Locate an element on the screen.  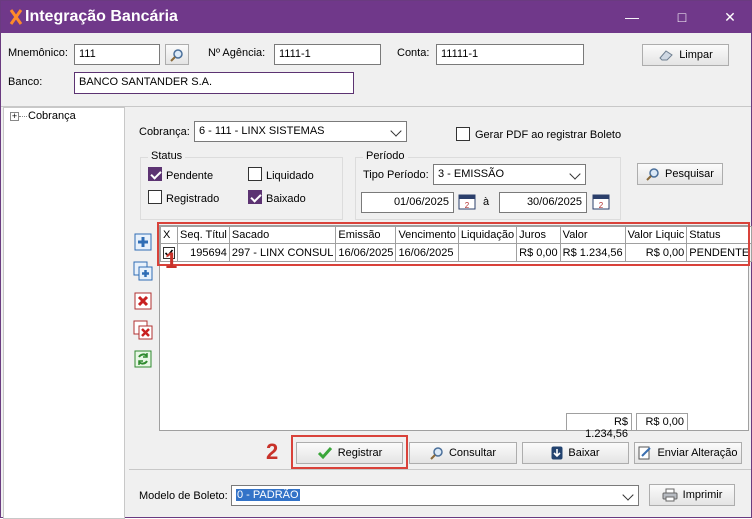
pesquisar-button: Pesquisar is located at coordinates (680, 174).